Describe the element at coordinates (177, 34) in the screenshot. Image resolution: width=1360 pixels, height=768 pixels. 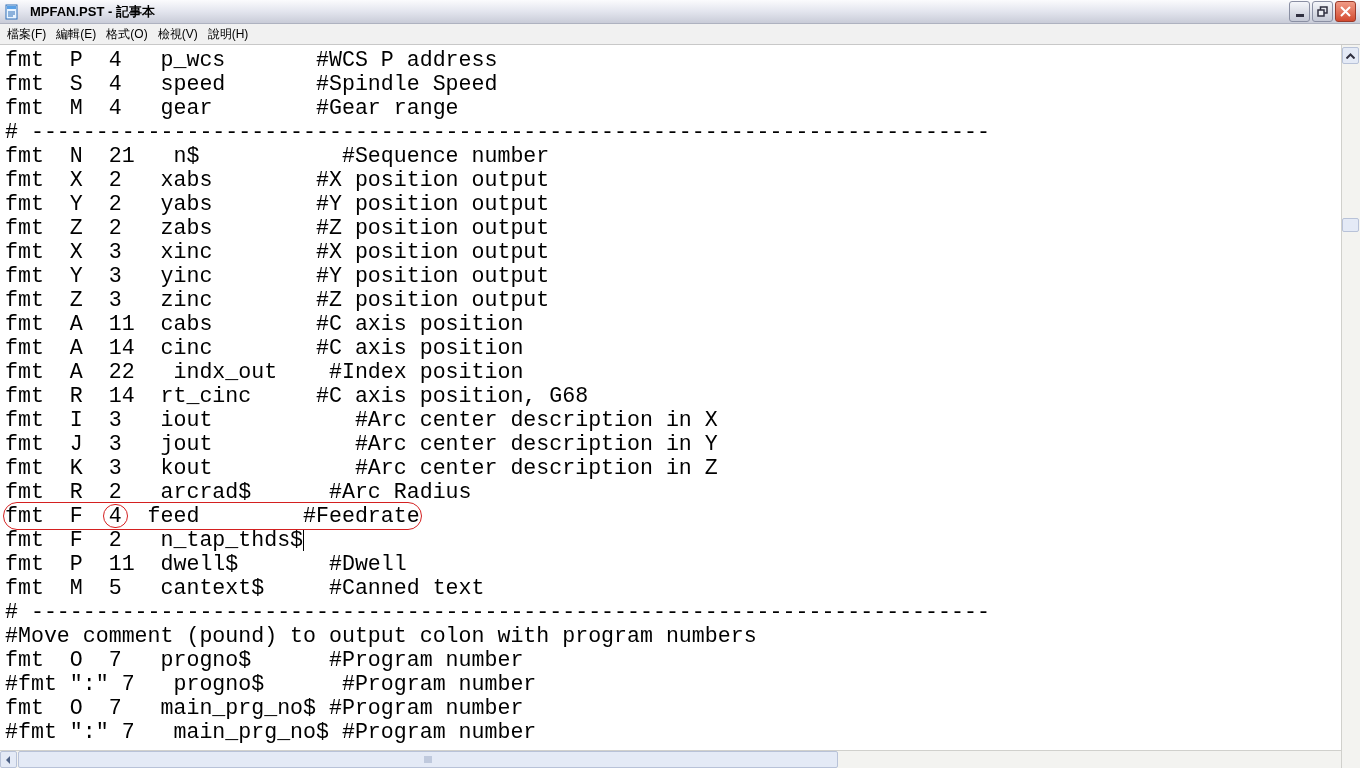
I see `menu-item: 檢視(V)` at that location.